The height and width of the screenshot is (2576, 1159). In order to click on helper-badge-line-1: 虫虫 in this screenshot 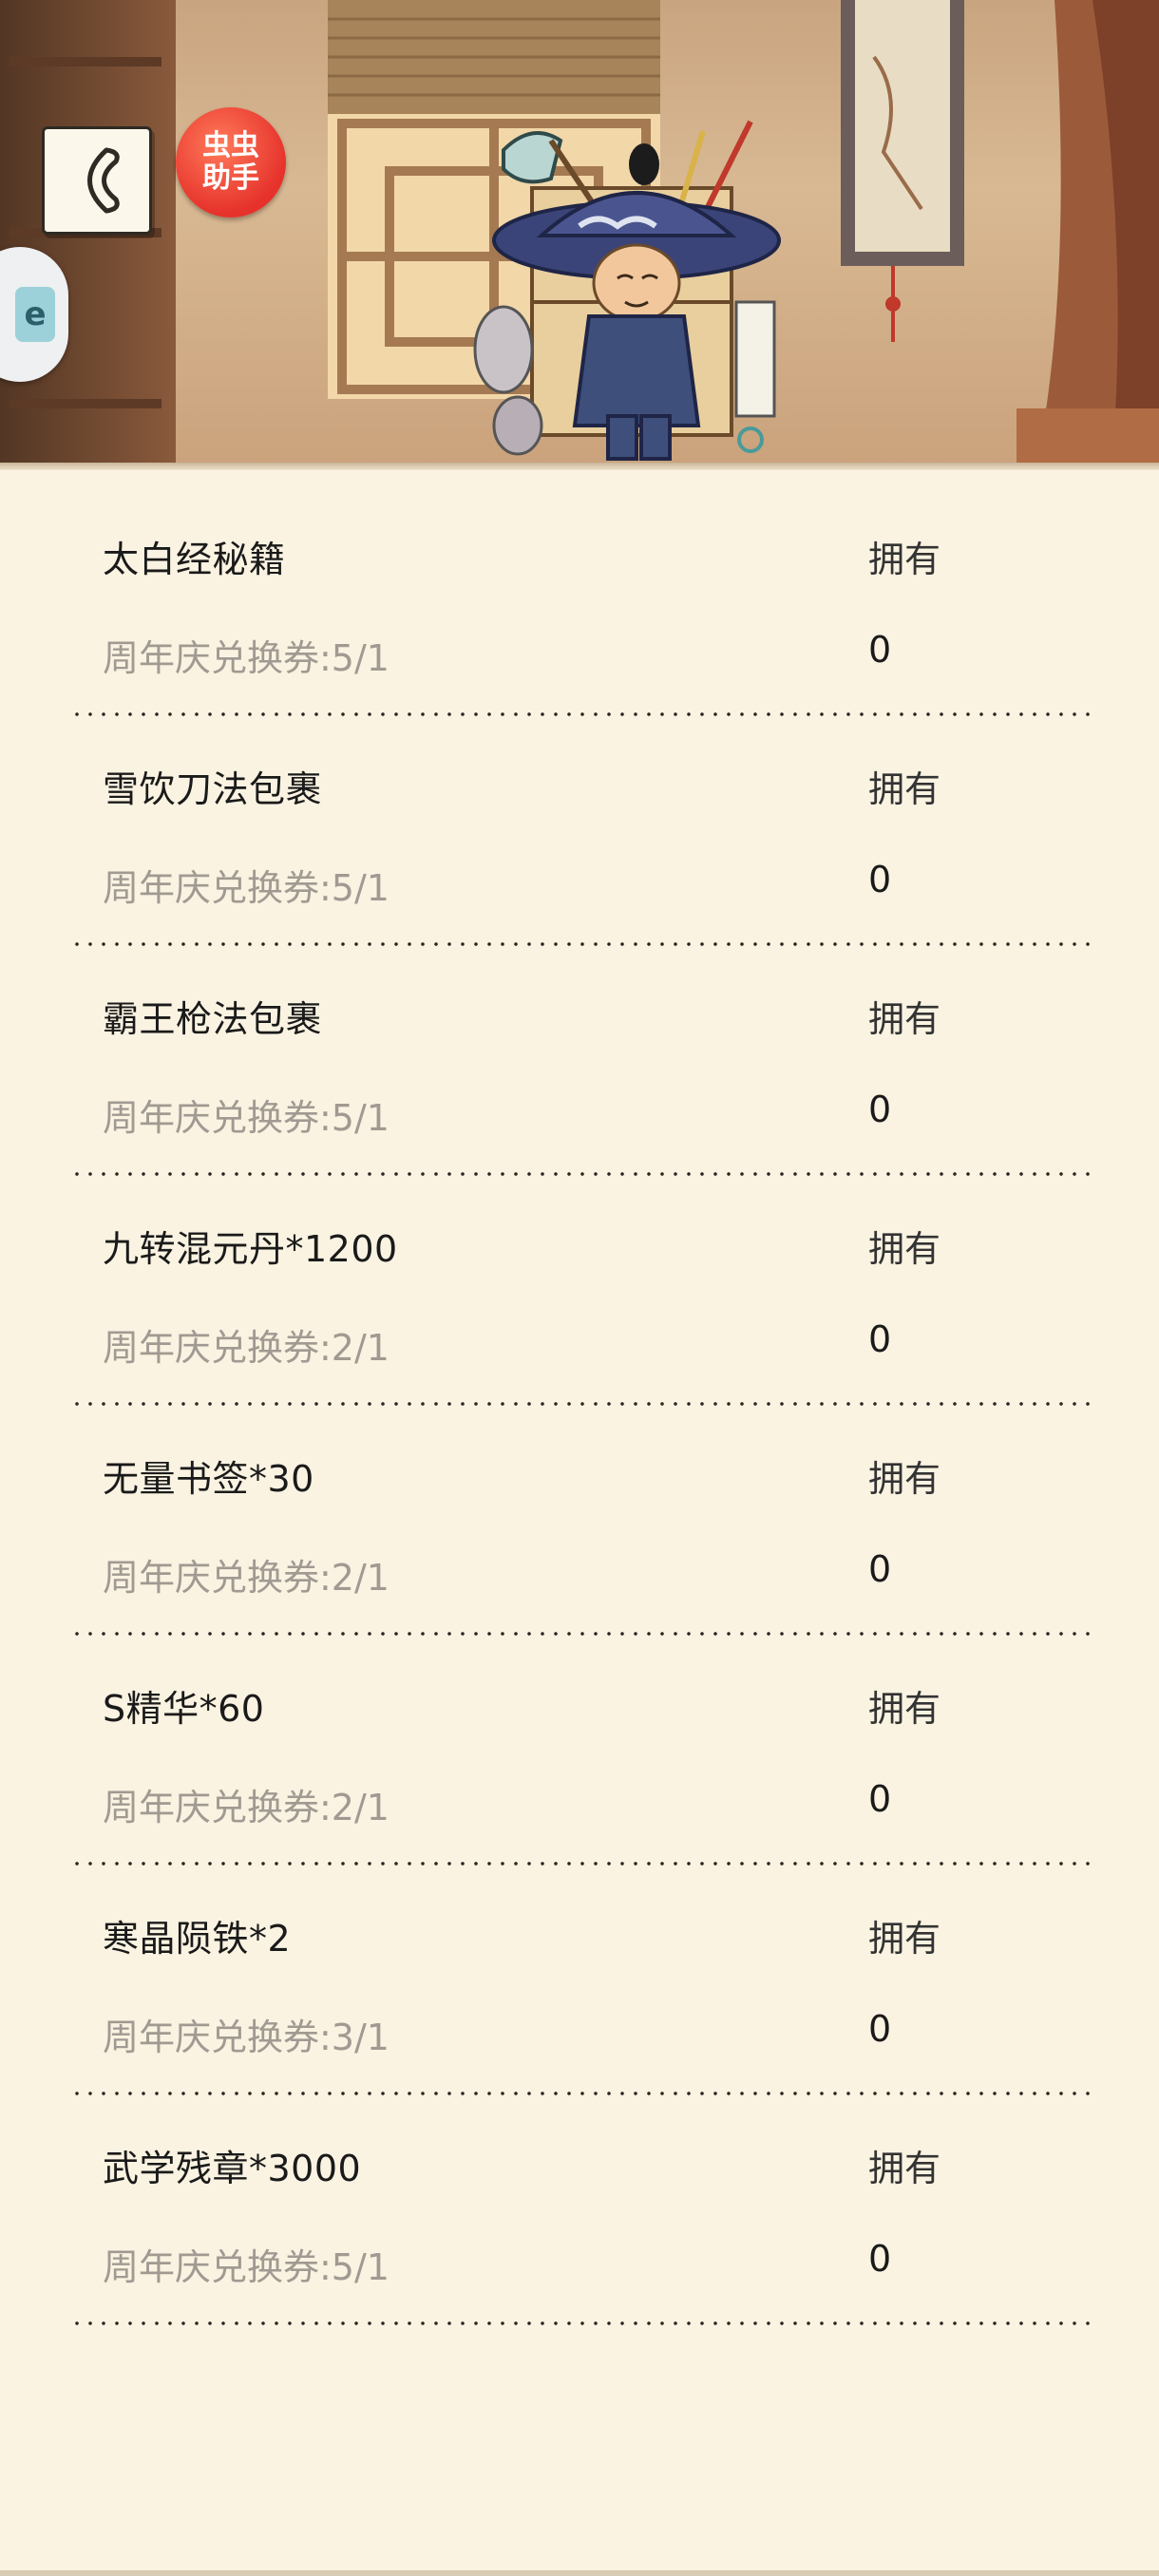, I will do `click(230, 145)`.